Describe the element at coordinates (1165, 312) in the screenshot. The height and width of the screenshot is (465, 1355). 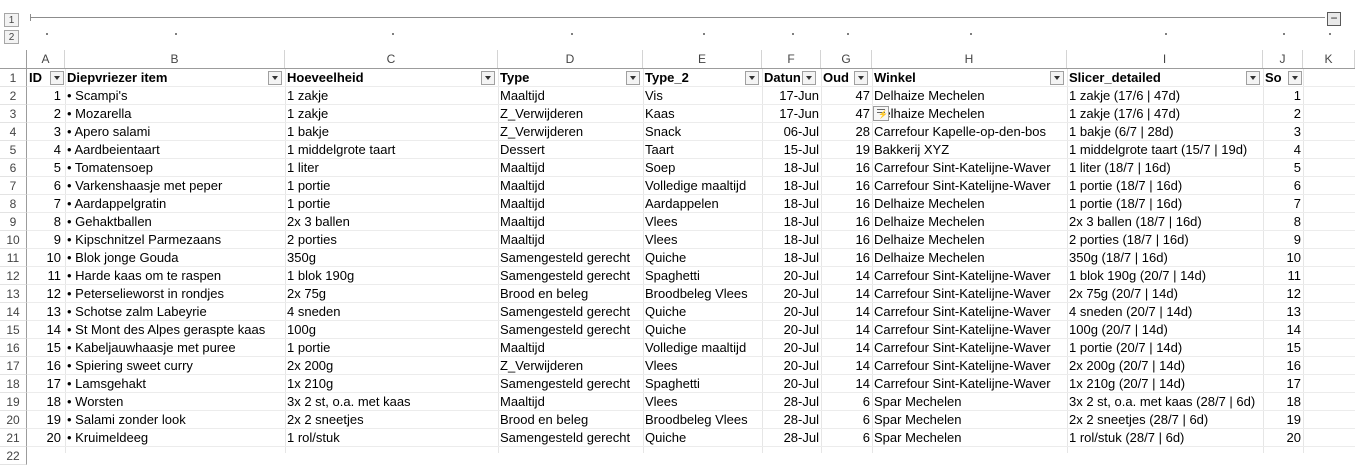
I see `cell-slicer-detailed: 4 sneden (20/7 | 14d)` at that location.